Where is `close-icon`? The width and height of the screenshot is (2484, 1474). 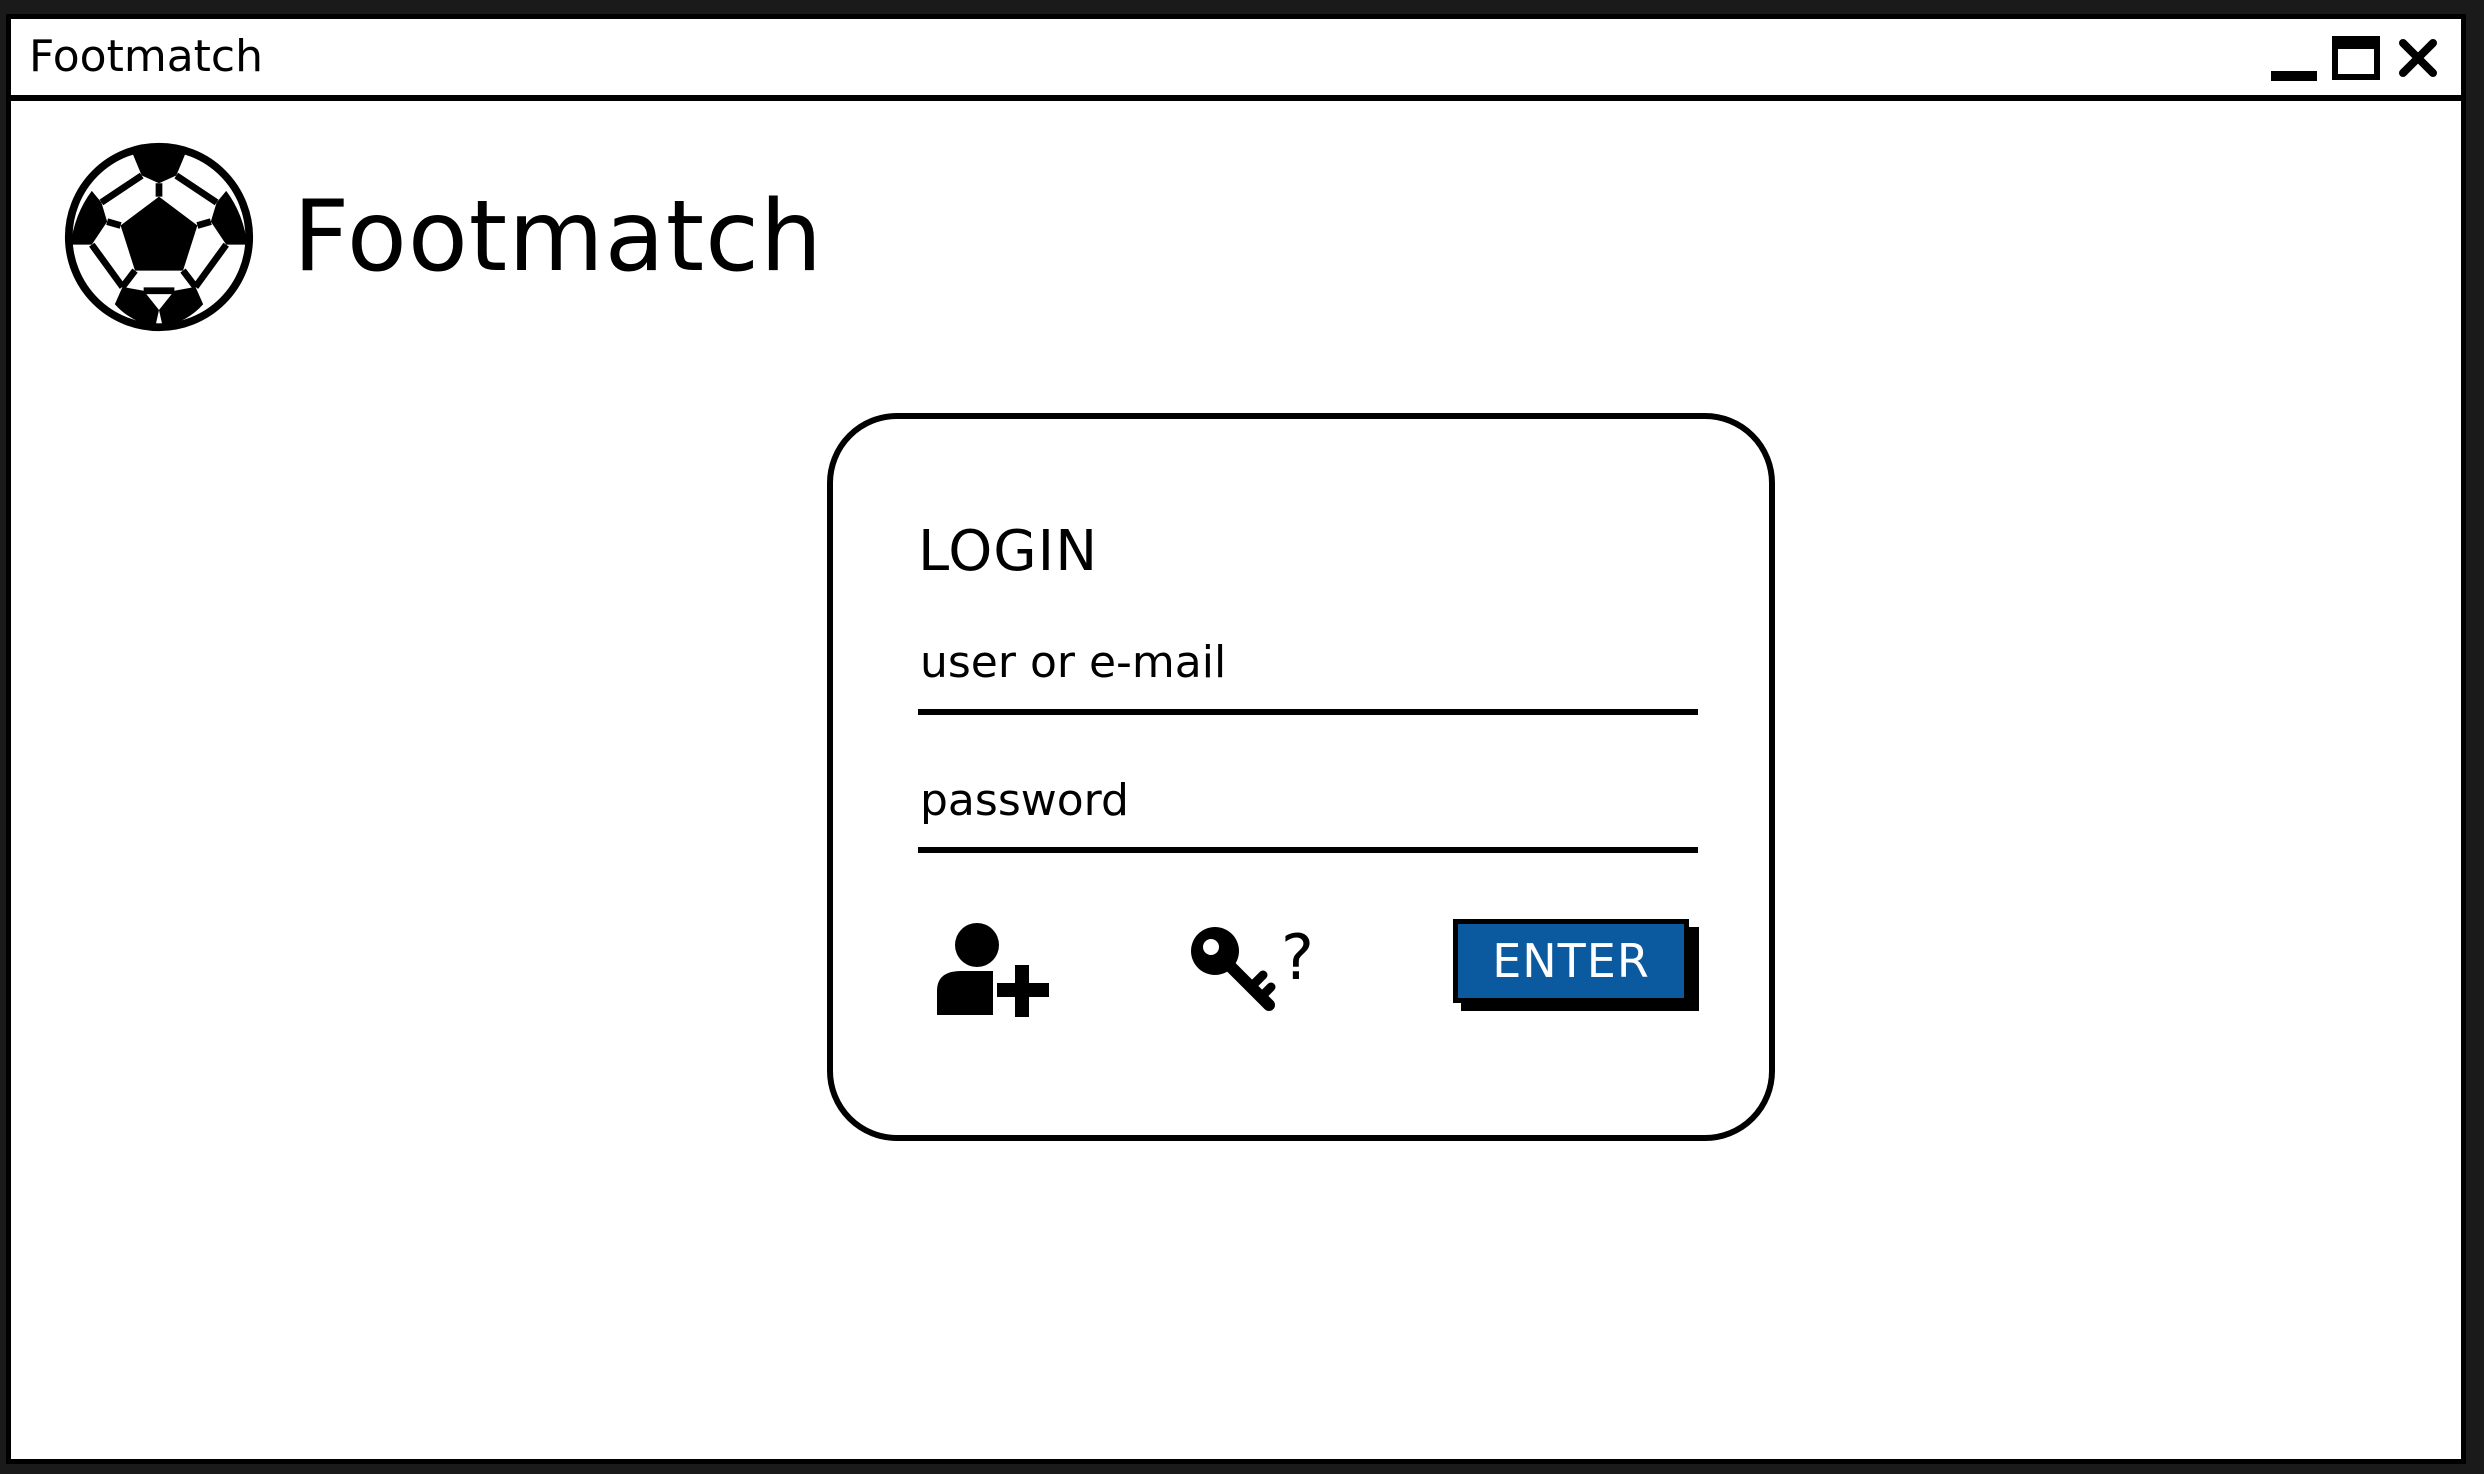 close-icon is located at coordinates (2418, 58).